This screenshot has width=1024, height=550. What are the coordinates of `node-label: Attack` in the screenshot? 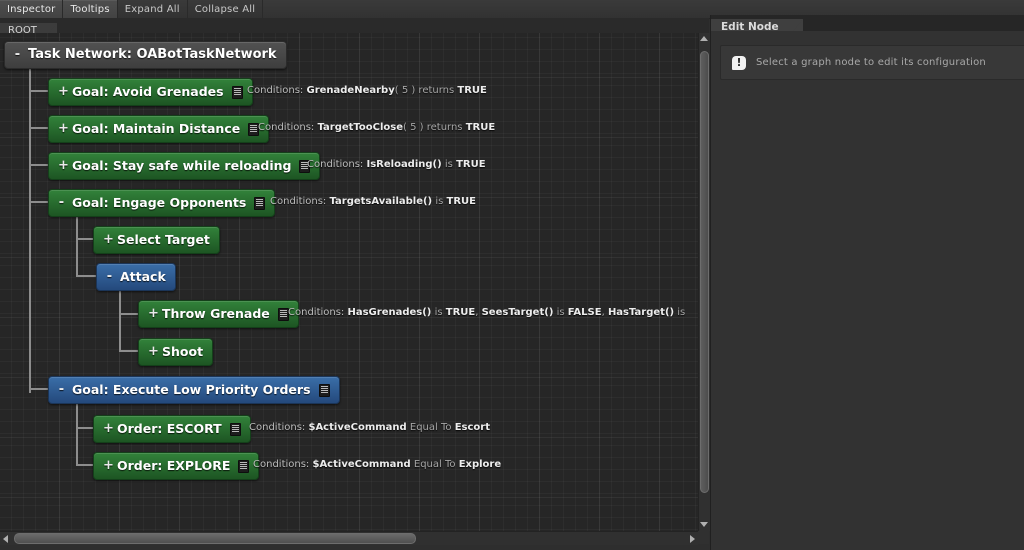 It's located at (143, 276).